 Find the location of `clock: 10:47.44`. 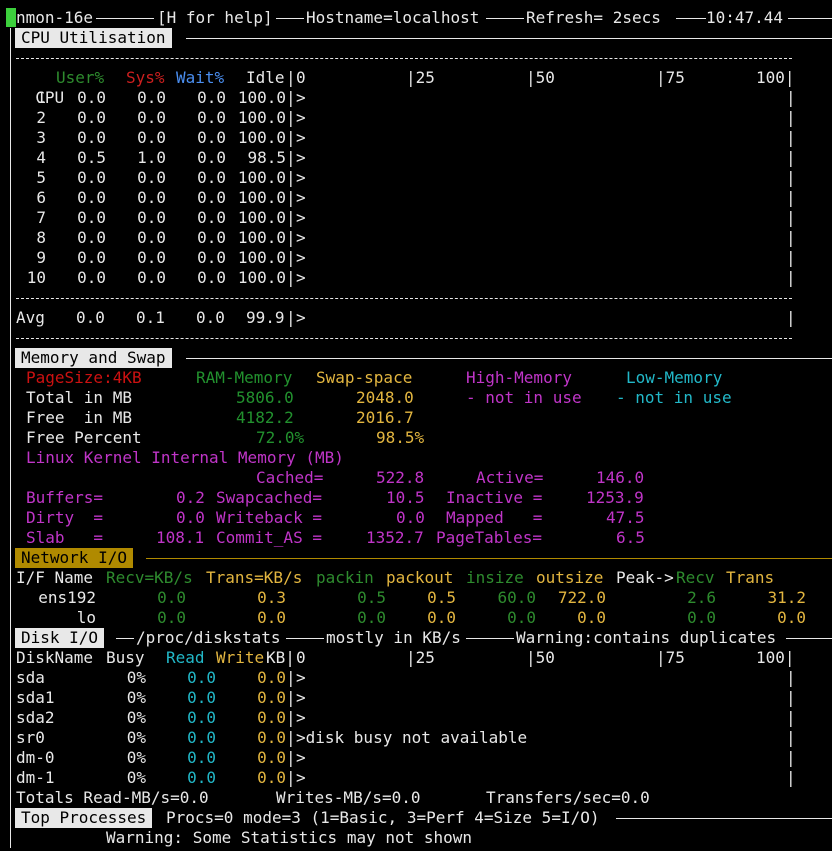

clock: 10:47.44 is located at coordinates (745, 17).